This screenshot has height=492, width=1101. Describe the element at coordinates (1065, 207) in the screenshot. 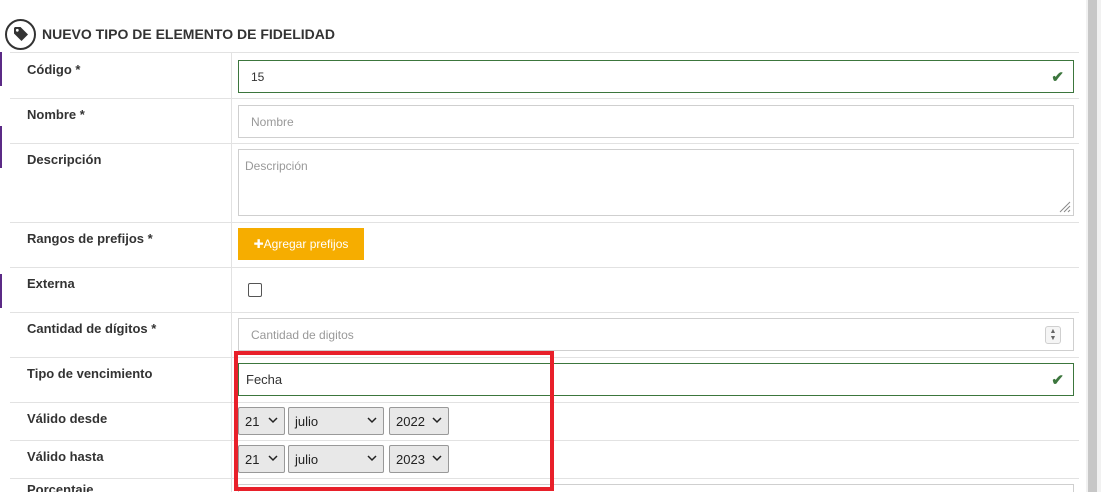

I see `resize-grip-icon` at that location.